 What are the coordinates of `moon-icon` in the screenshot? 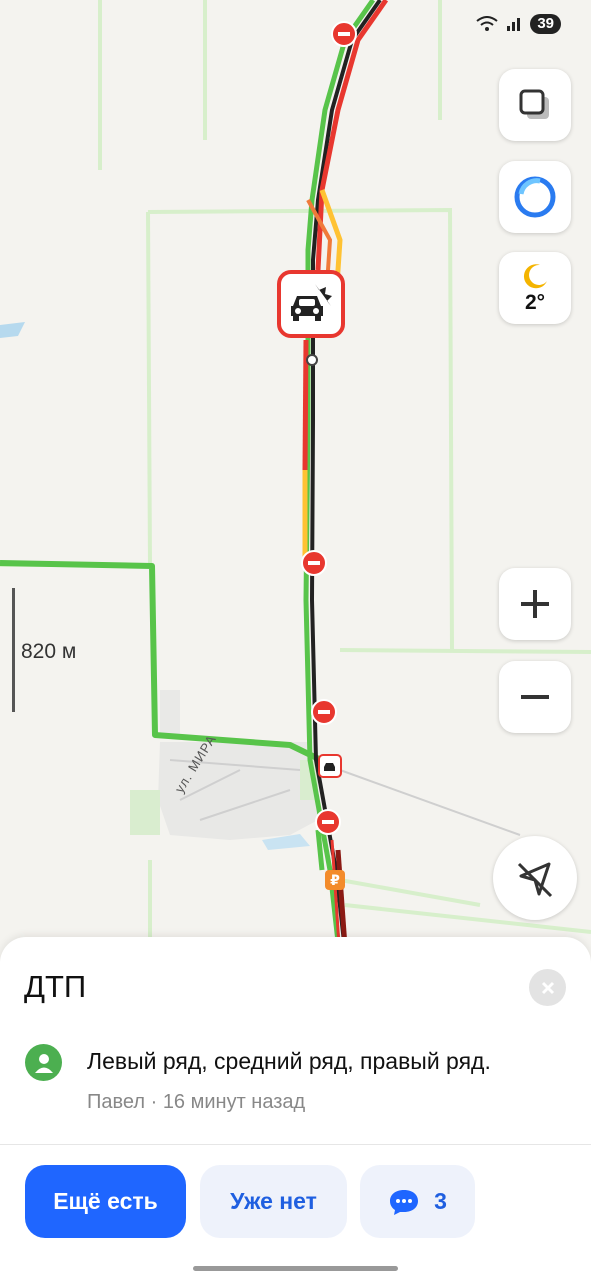 It's located at (535, 276).